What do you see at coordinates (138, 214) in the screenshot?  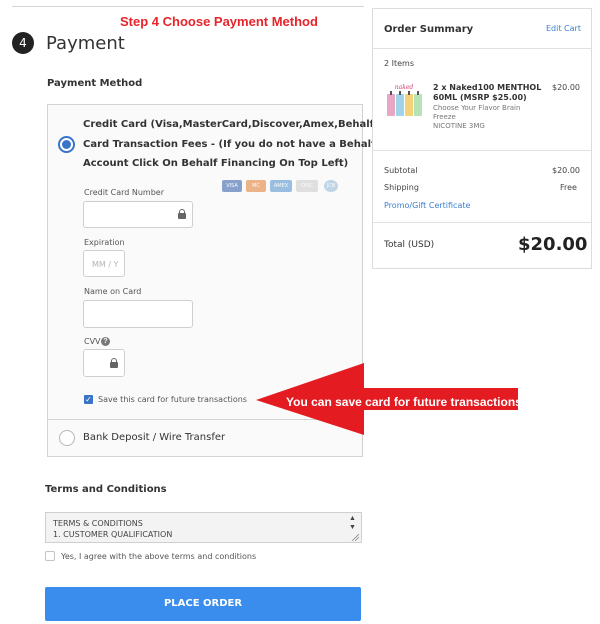 I see `card-number-input` at bounding box center [138, 214].